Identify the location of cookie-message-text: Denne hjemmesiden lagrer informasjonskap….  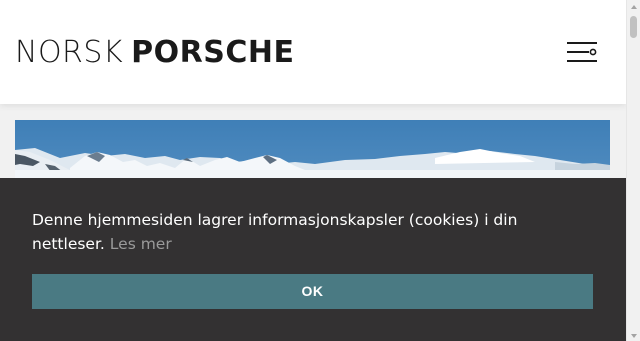
(275, 232).